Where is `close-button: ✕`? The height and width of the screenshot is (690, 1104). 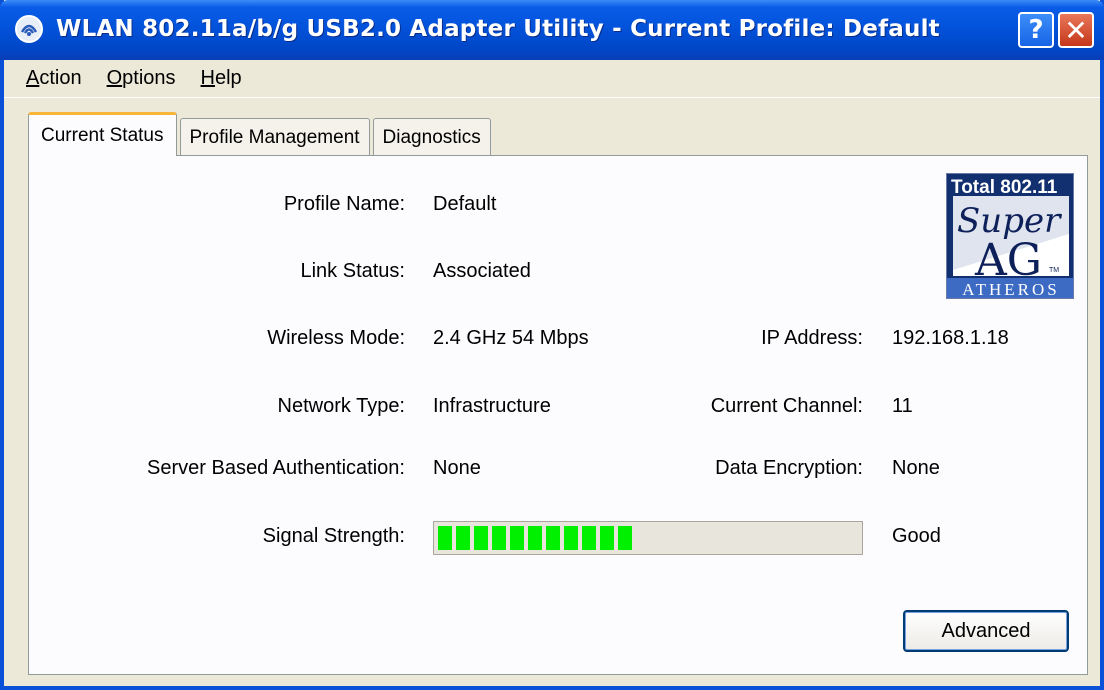 close-button: ✕ is located at coordinates (1076, 30).